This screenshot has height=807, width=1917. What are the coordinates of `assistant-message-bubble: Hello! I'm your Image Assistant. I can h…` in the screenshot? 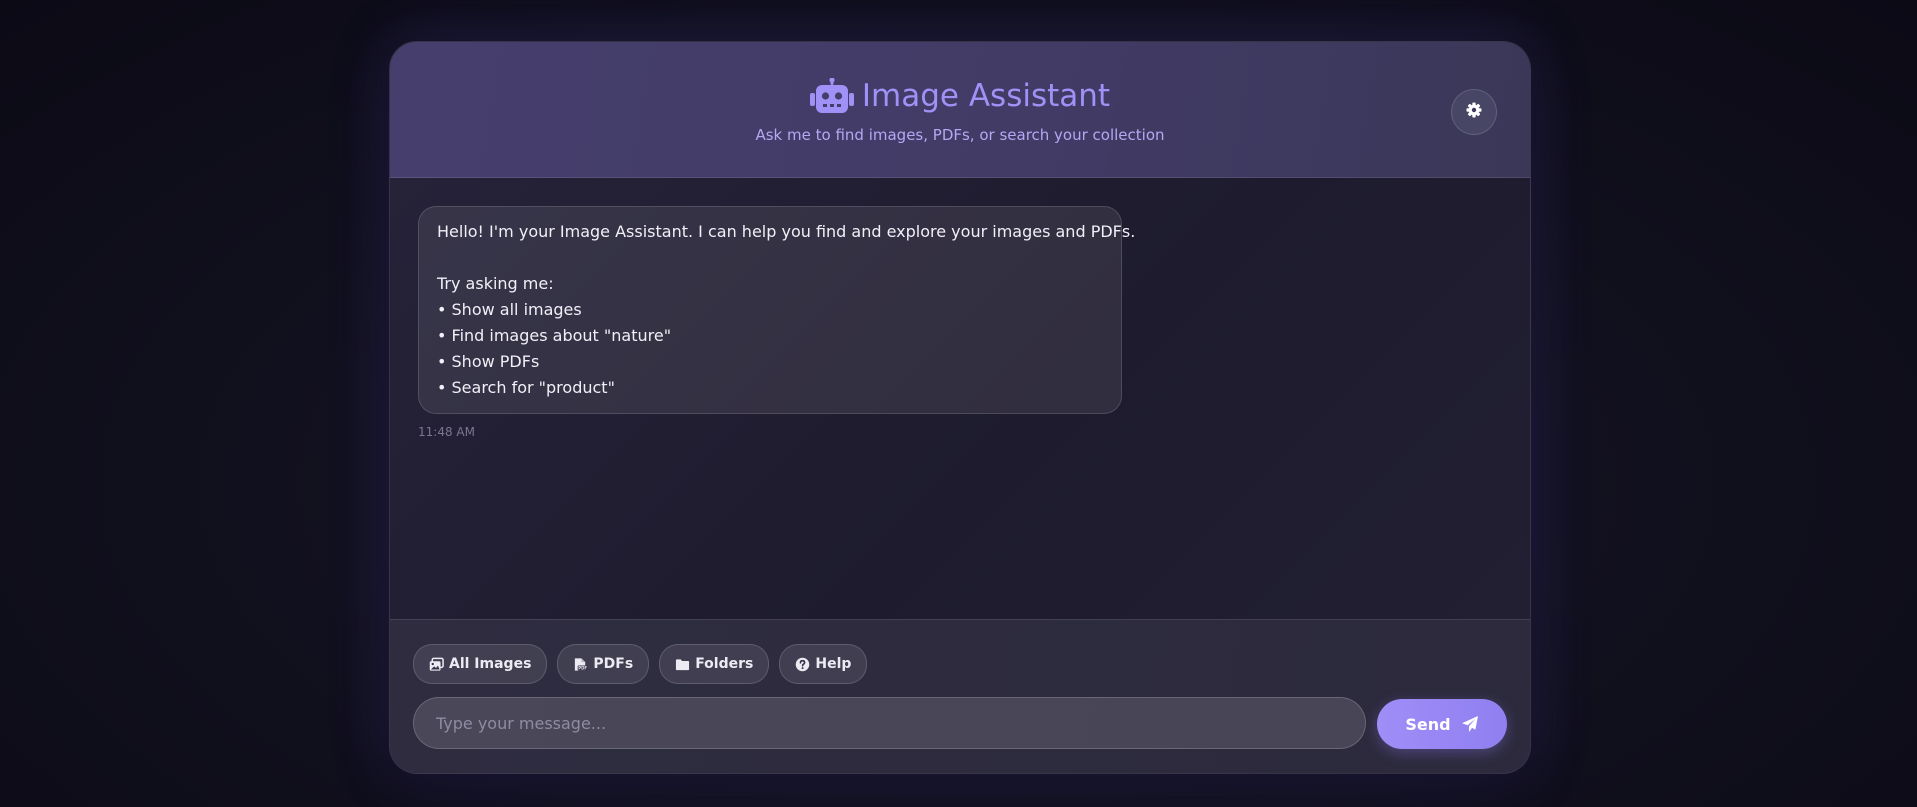 It's located at (777, 310).